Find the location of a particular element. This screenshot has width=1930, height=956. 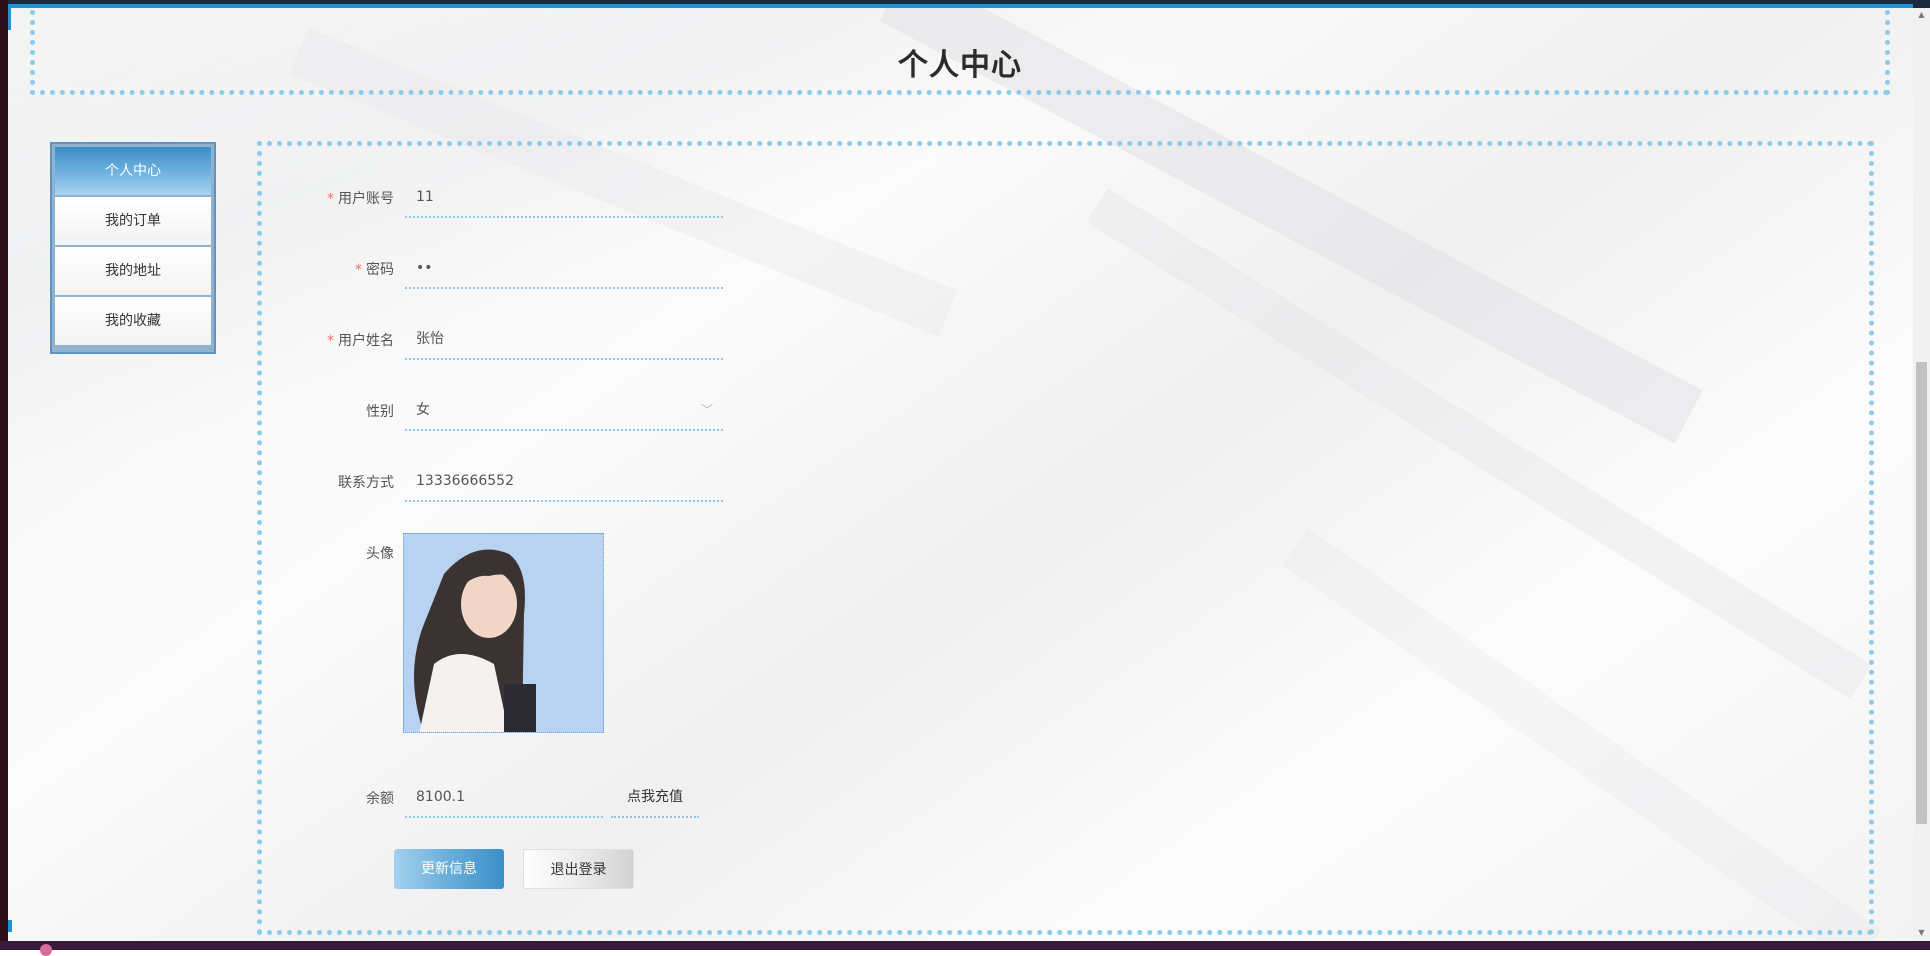

window-left-edge is located at coordinates (4, 475).